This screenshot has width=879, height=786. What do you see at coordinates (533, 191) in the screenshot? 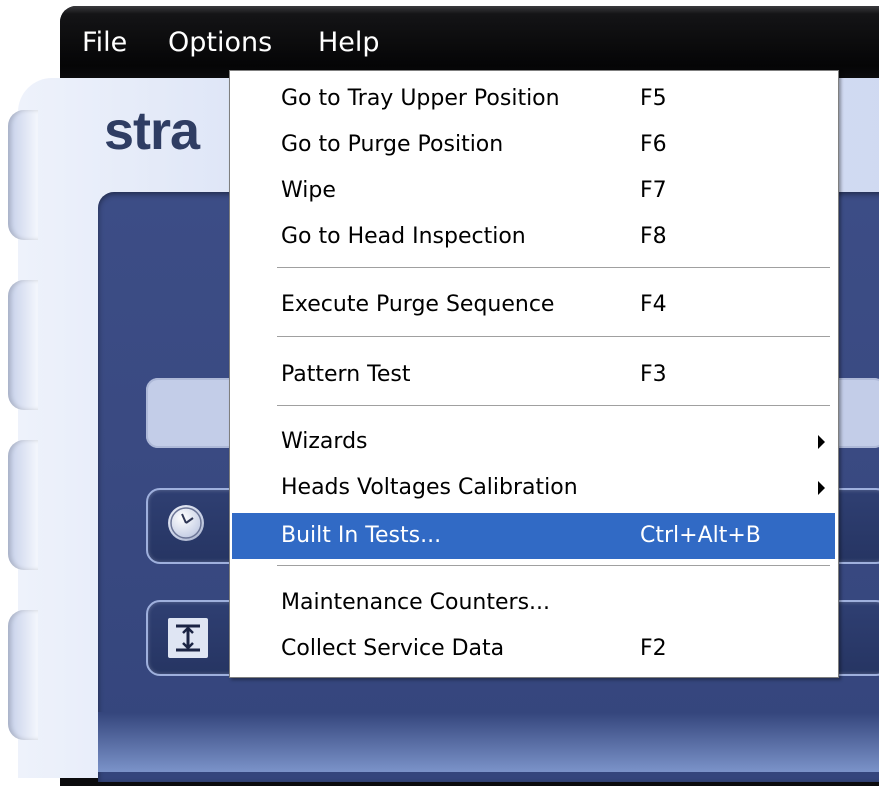
I see `menu-item-wipe: Wipe F7` at bounding box center [533, 191].